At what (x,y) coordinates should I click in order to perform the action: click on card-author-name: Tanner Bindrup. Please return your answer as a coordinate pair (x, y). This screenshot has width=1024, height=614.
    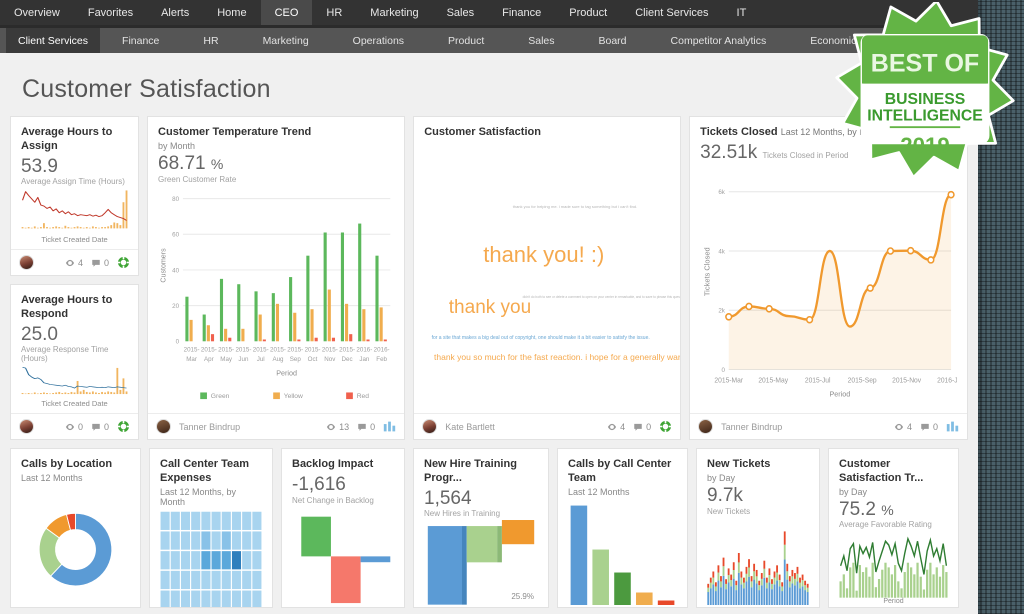
    Looking at the image, I should click on (210, 426).